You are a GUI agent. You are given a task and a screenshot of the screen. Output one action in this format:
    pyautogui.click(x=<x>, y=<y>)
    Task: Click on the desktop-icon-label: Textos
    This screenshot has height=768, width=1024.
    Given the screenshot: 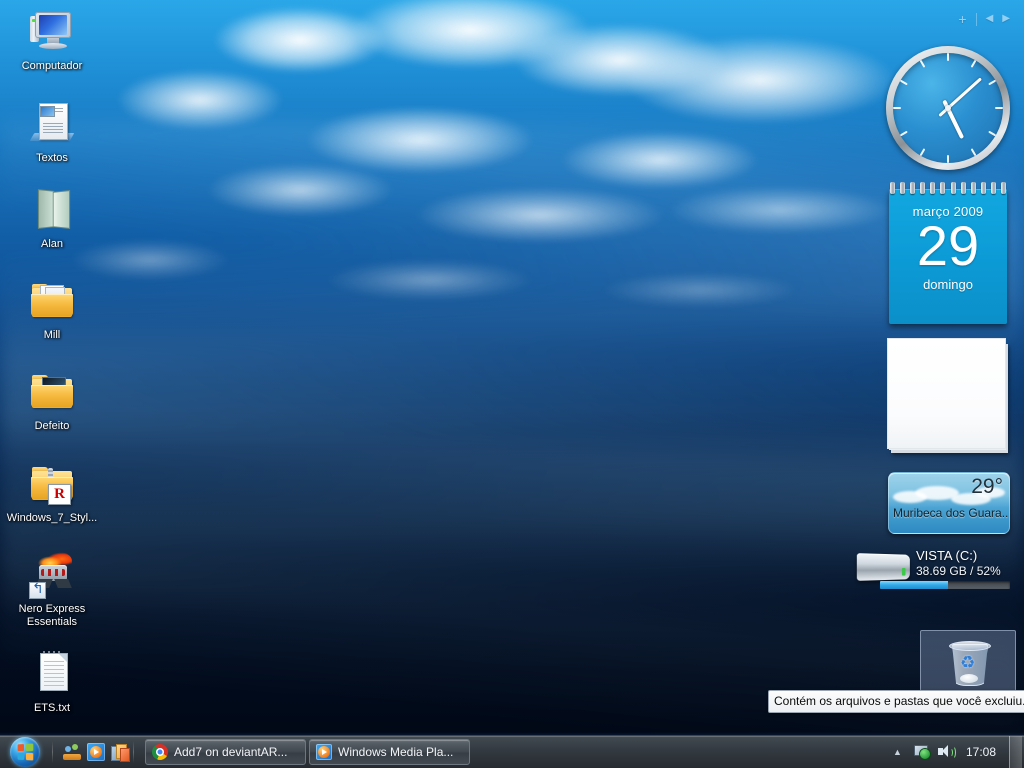 What is the action you would take?
    pyautogui.click(x=52, y=158)
    